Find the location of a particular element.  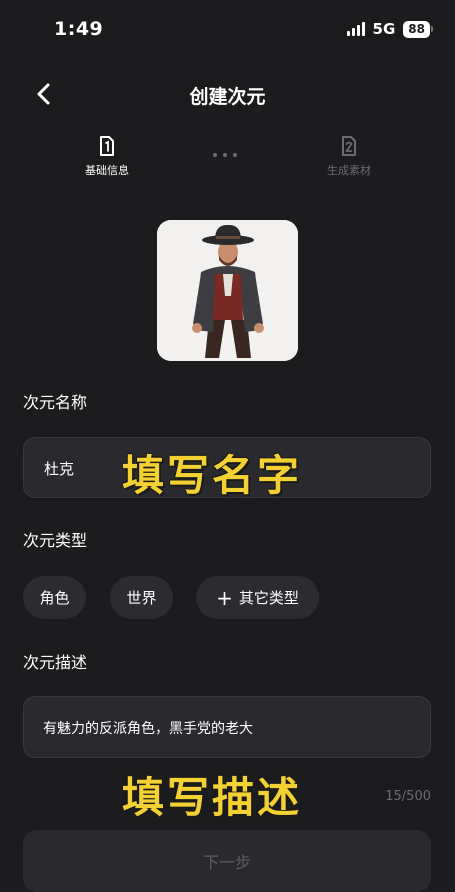

status-indicators: 5G 88 is located at coordinates (389, 29).